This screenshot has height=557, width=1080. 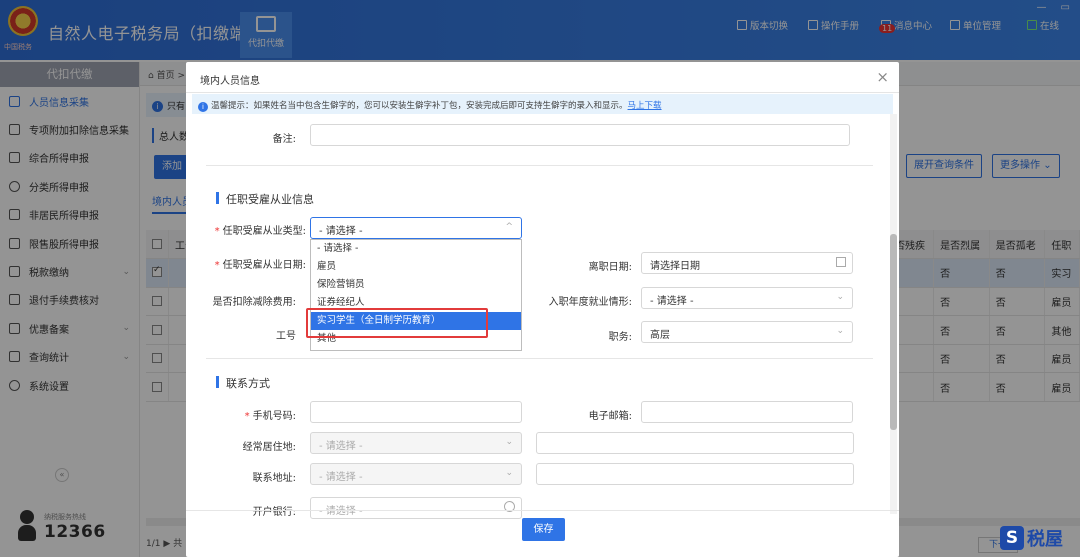 What do you see at coordinates (509, 227) in the screenshot?
I see `chevron-up-icon: ^` at bounding box center [509, 227].